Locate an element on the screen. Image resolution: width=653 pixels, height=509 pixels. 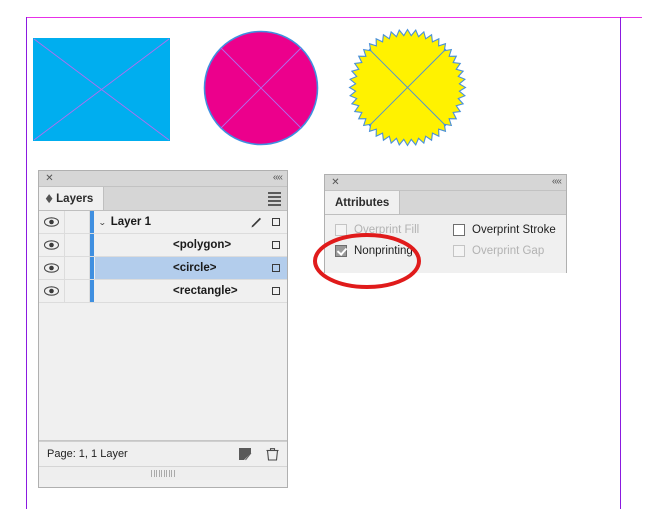
table-row: <rectangle> is located at coordinates (163, 291).